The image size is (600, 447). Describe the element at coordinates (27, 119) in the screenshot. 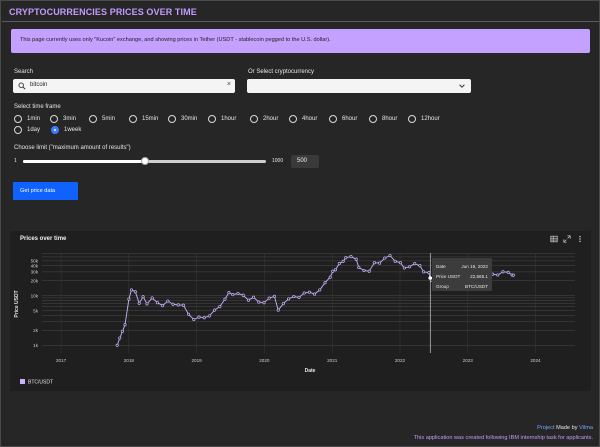

I see `timeframe-option-1min: 1min` at that location.